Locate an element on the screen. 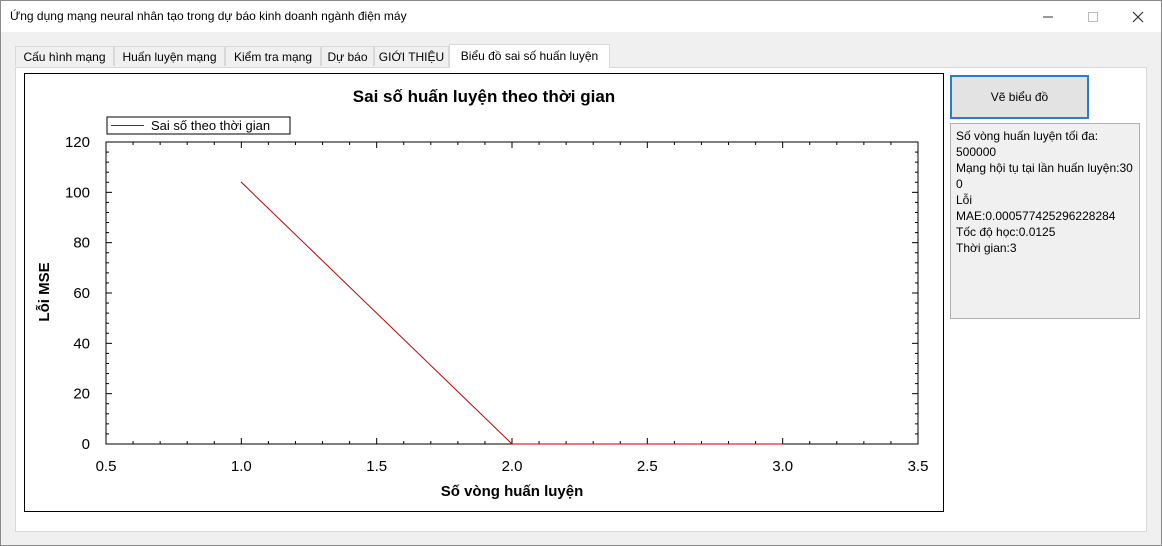 This screenshot has width=1162, height=546. y-tick-label: 120 is located at coordinates (77, 142).